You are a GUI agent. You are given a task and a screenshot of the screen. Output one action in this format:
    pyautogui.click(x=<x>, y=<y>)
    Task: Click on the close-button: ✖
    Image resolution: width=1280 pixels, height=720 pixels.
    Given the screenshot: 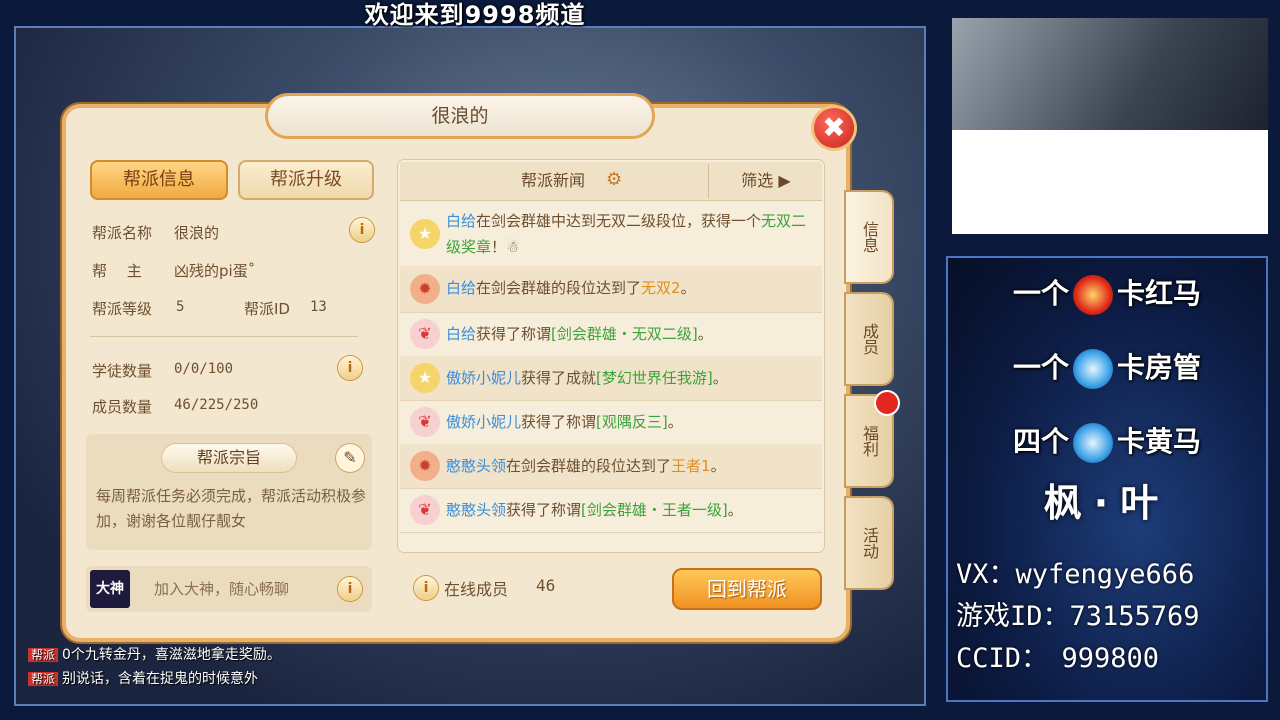 What is the action you would take?
    pyautogui.click(x=834, y=128)
    